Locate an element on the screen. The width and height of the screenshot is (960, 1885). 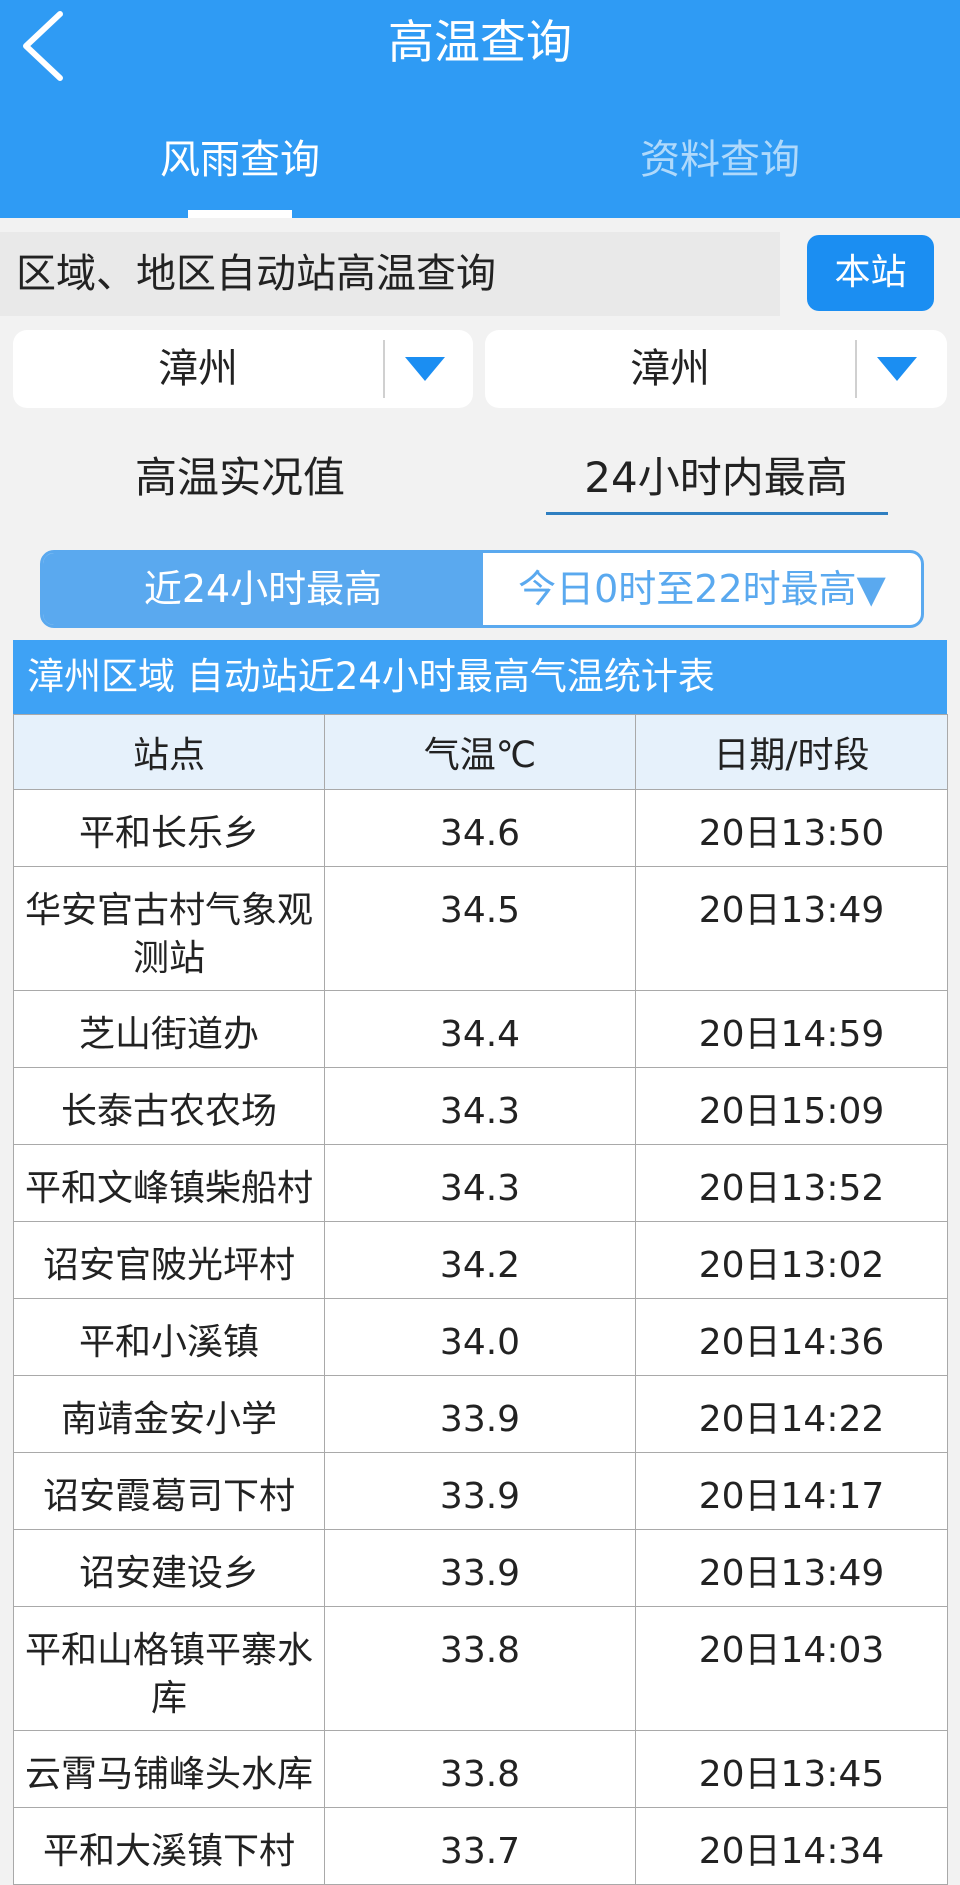
datetime-cell: 20日15:09 is located at coordinates (791, 1106).